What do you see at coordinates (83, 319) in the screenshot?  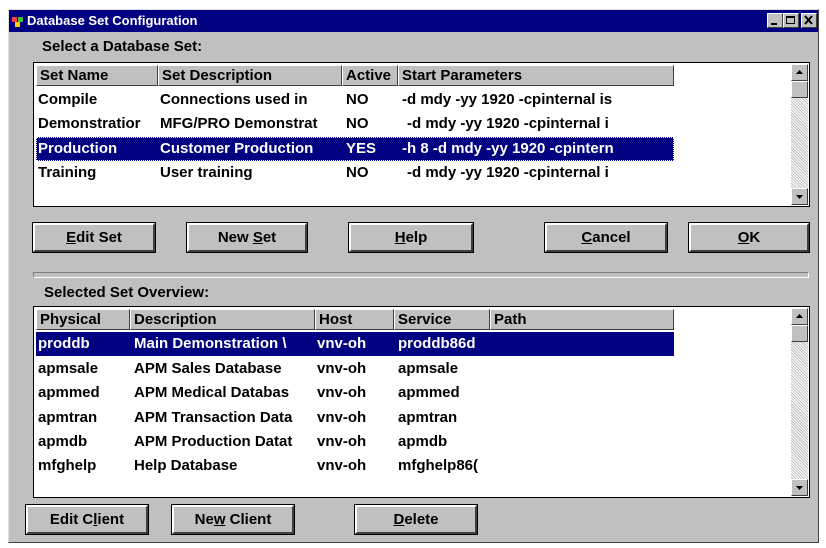 I see `column-header-physical: Physical` at bounding box center [83, 319].